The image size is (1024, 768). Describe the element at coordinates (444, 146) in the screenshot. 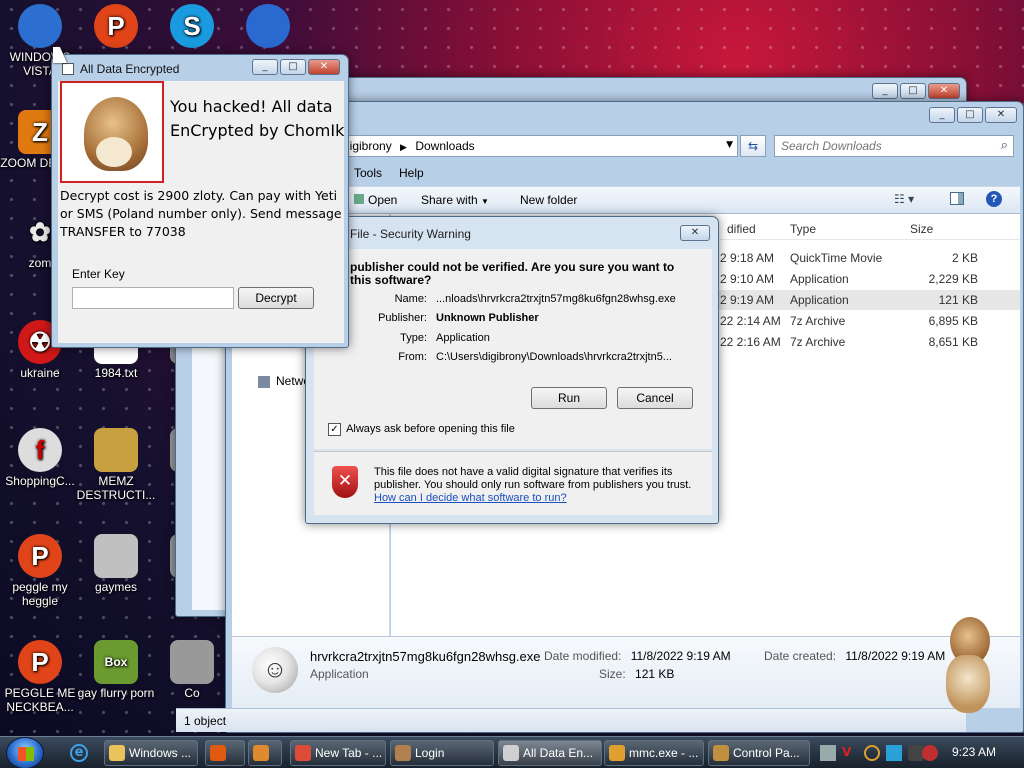

I see `breadcrumb-item: Downloads` at that location.